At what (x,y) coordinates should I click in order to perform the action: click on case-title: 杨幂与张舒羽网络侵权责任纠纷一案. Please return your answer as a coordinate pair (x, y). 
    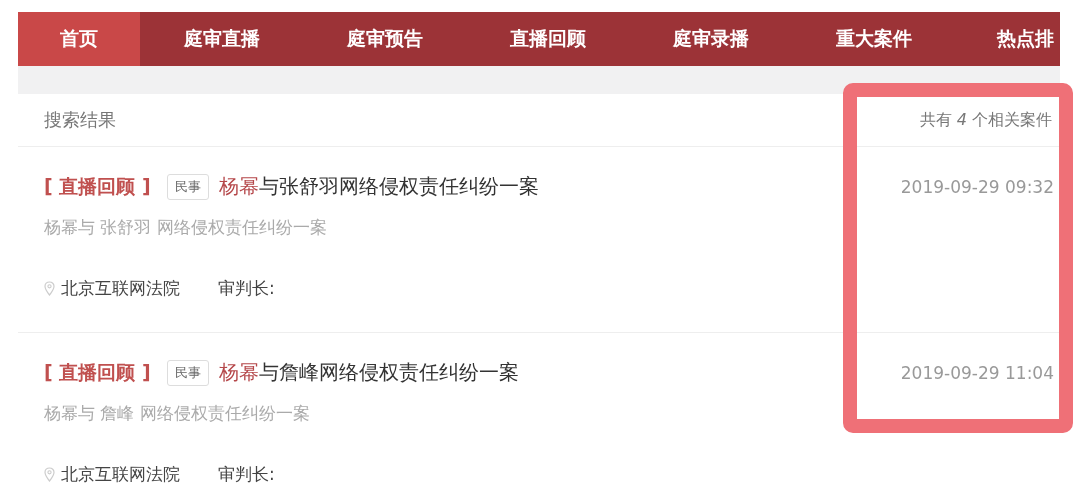
    Looking at the image, I should click on (378, 186).